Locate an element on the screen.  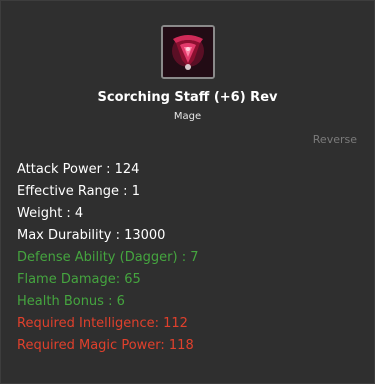
item-class: Mage is located at coordinates (187, 116).